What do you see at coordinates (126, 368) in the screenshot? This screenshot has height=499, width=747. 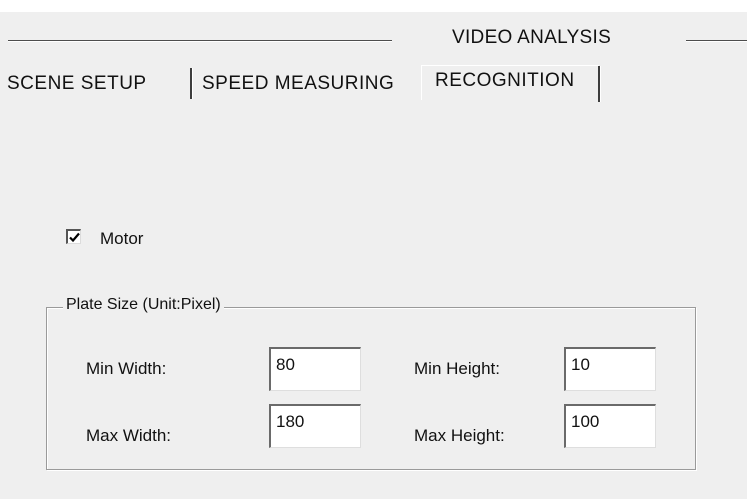 I see `min-width-label: Min Width:` at bounding box center [126, 368].